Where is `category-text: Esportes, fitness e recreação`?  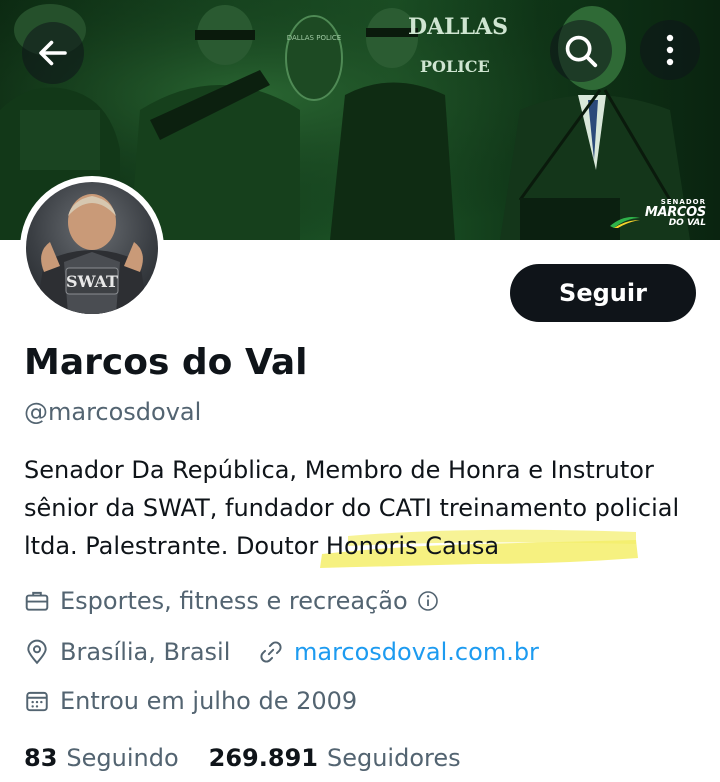
category-text: Esportes, fitness e recreação is located at coordinates (234, 601).